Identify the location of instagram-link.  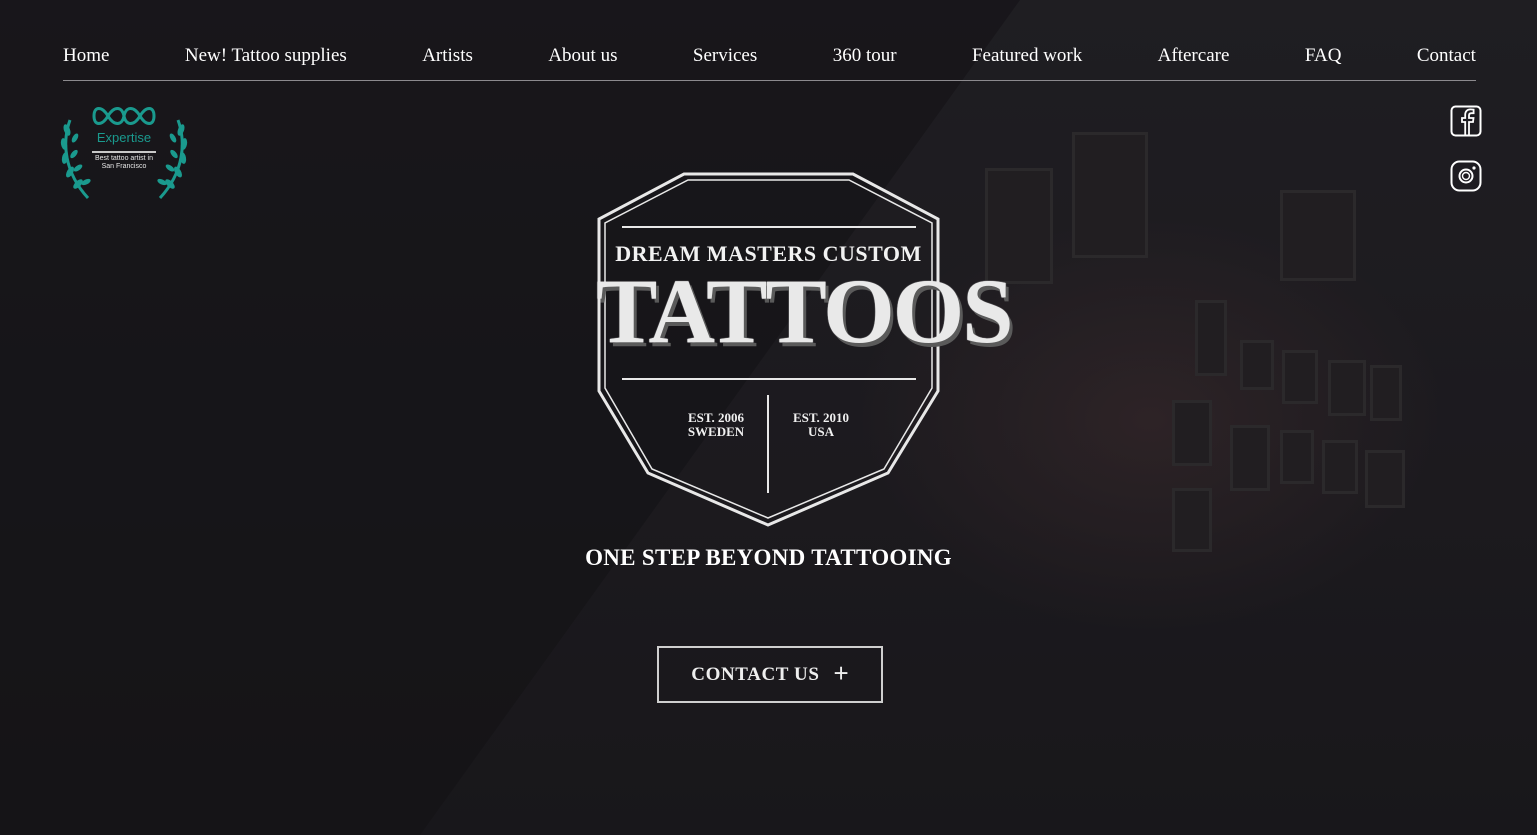
(1466, 176).